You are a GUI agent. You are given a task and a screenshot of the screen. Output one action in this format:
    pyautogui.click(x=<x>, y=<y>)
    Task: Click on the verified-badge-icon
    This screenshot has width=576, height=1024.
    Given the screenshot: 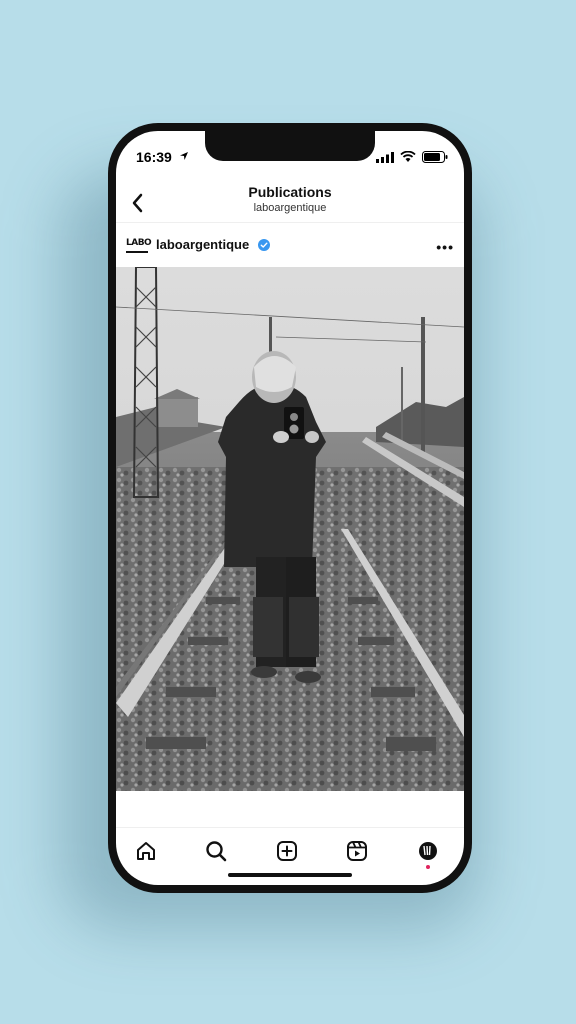 What is the action you would take?
    pyautogui.click(x=264, y=245)
    